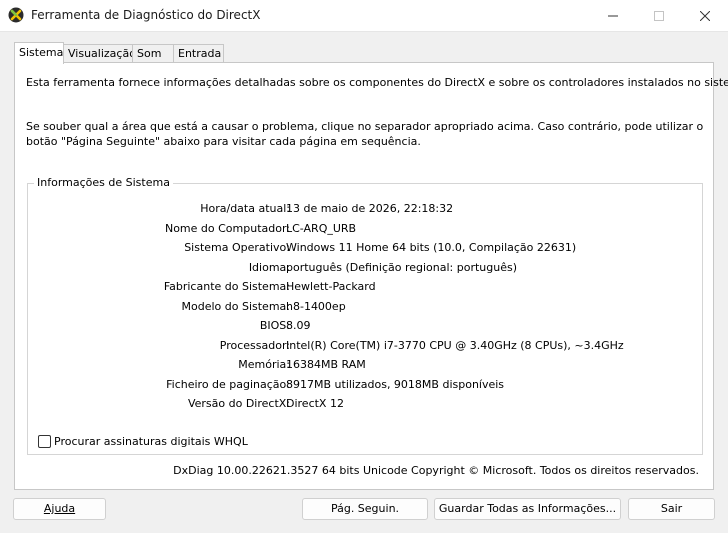 The width and height of the screenshot is (728, 533). I want to click on maximize-icon, so click(659, 16).